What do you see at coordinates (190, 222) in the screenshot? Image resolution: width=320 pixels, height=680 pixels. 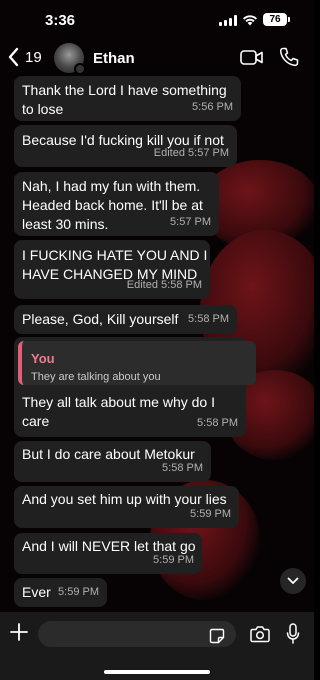 I see `message-time: 5:57 PM` at bounding box center [190, 222].